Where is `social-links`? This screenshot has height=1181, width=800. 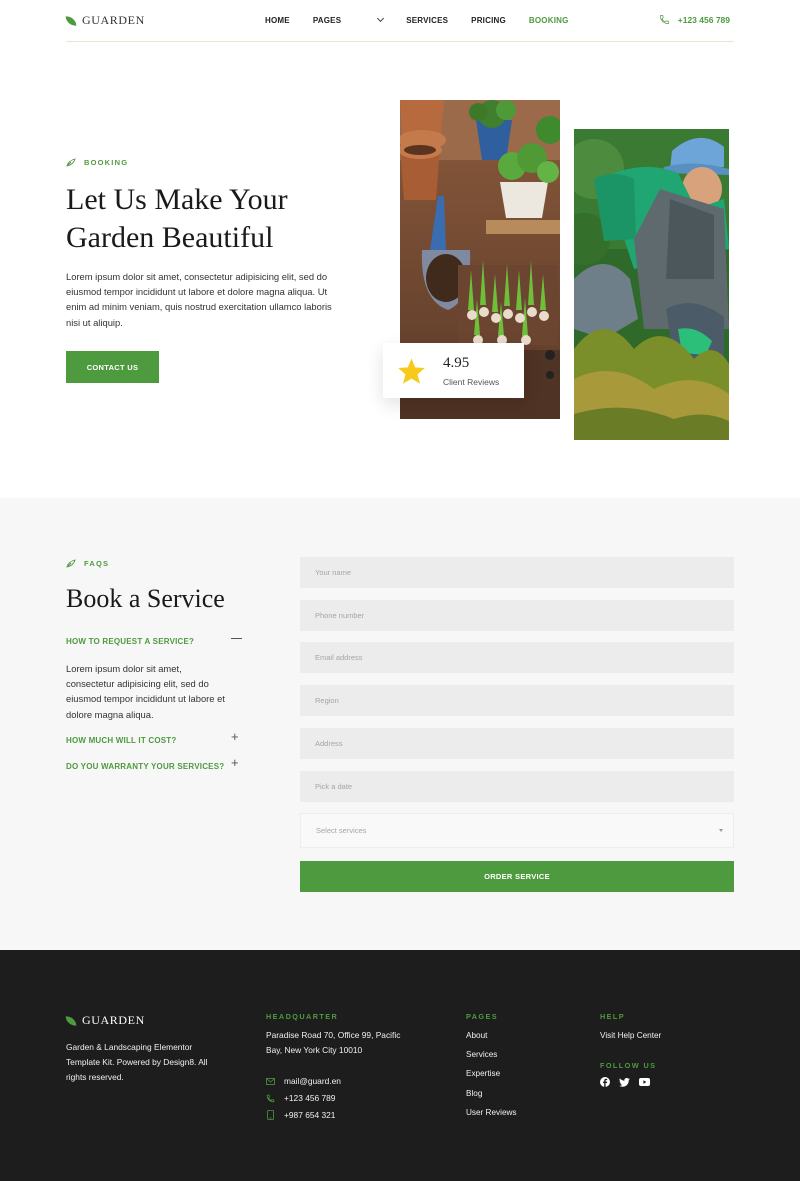 social-links is located at coordinates (625, 1082).